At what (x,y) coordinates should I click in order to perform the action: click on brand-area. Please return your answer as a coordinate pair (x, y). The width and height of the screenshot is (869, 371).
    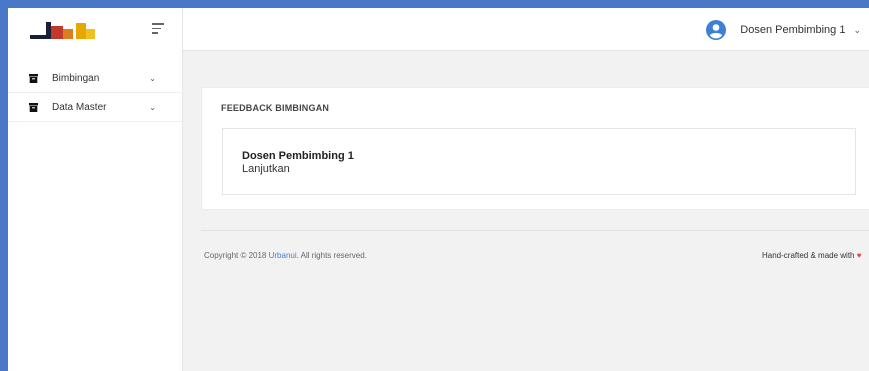
    Looking at the image, I should click on (95, 29).